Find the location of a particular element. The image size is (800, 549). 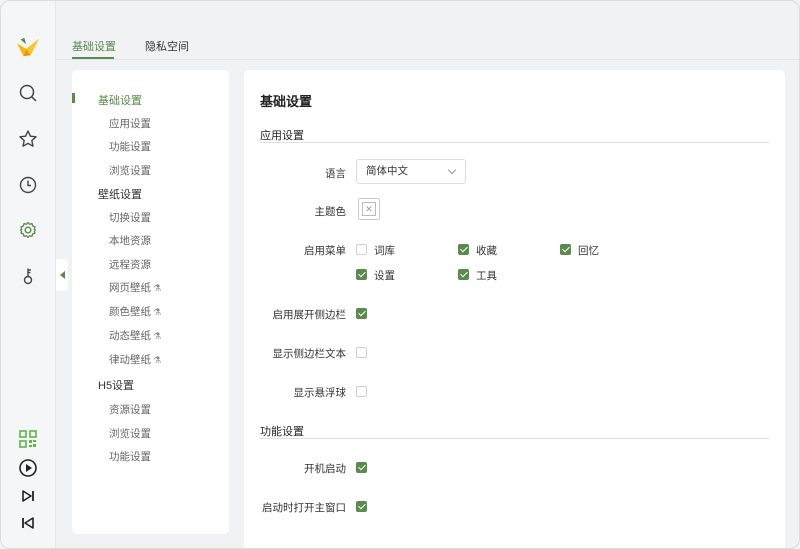

menu-option-settings-checkbox is located at coordinates (361, 274).